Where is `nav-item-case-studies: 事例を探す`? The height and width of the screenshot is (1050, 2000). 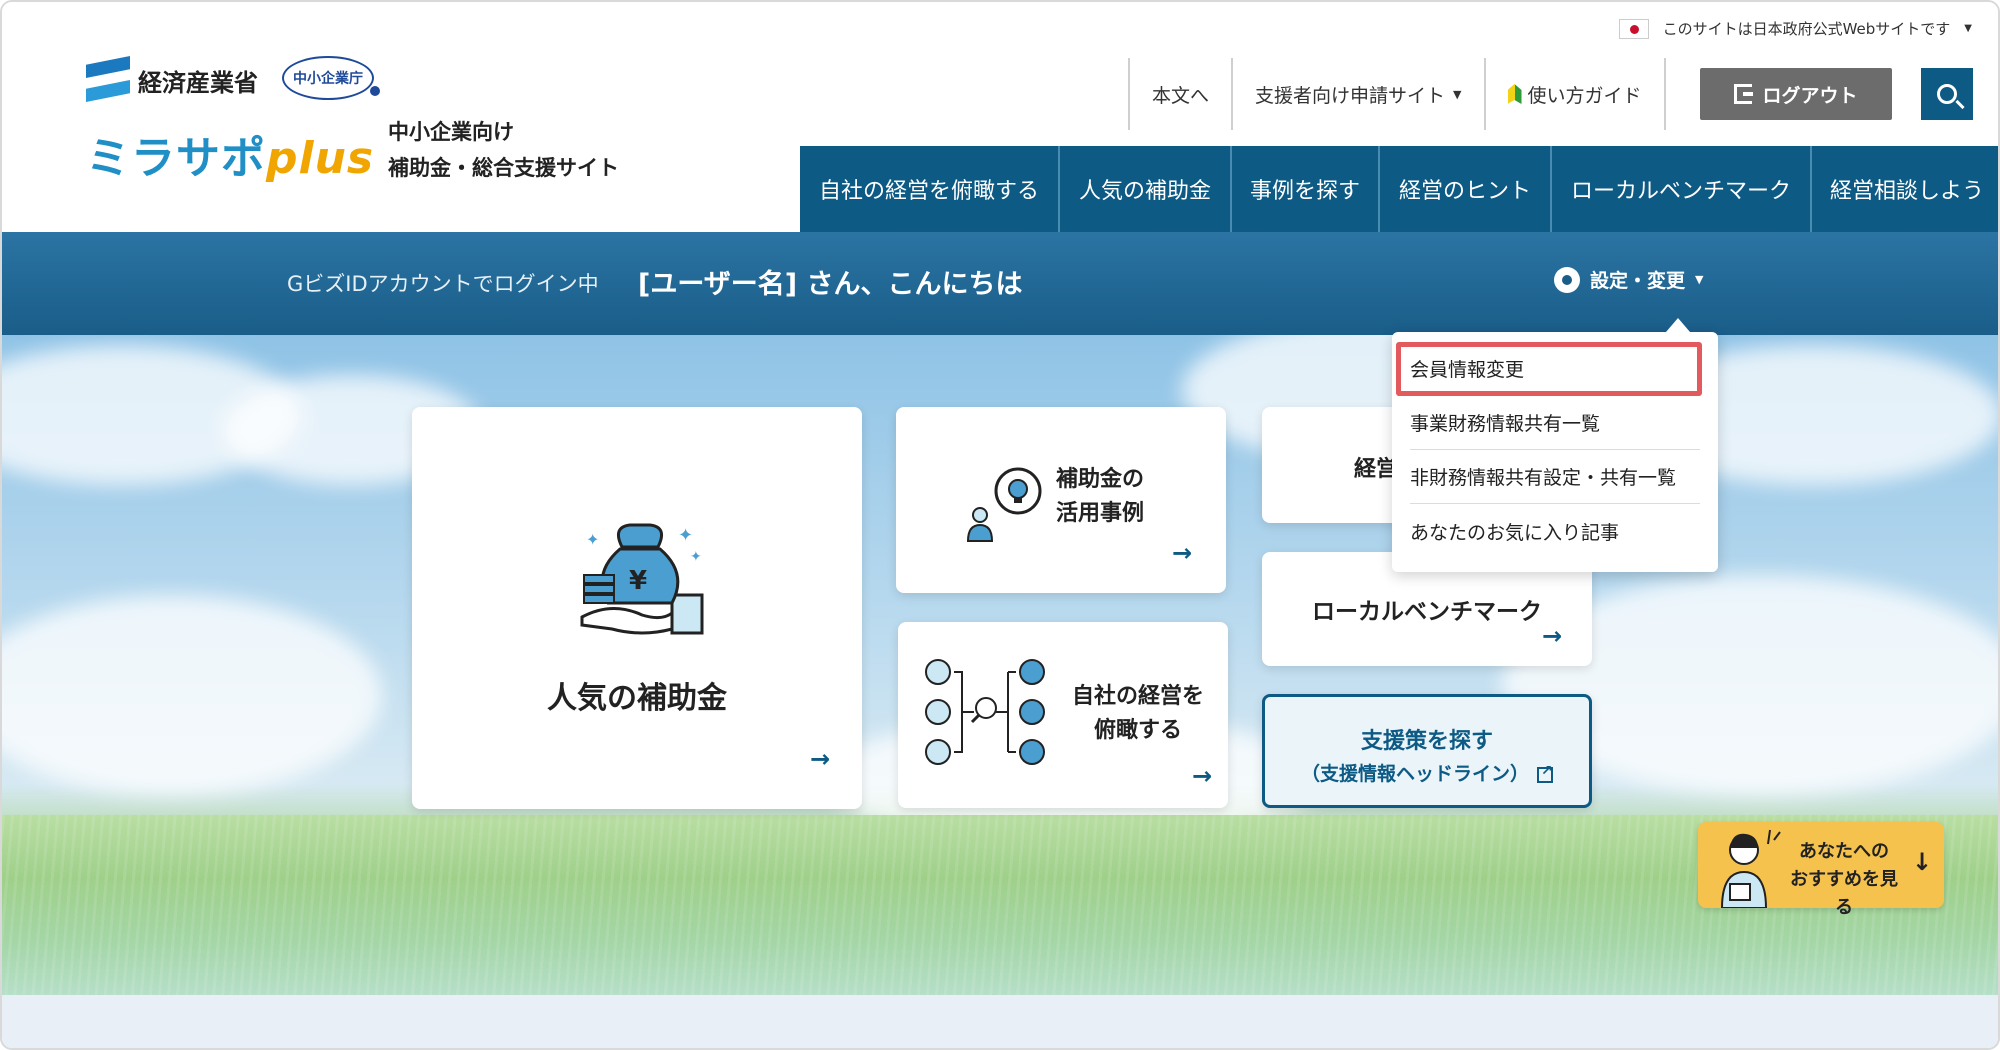 nav-item-case-studies: 事例を探す is located at coordinates (1306, 189).